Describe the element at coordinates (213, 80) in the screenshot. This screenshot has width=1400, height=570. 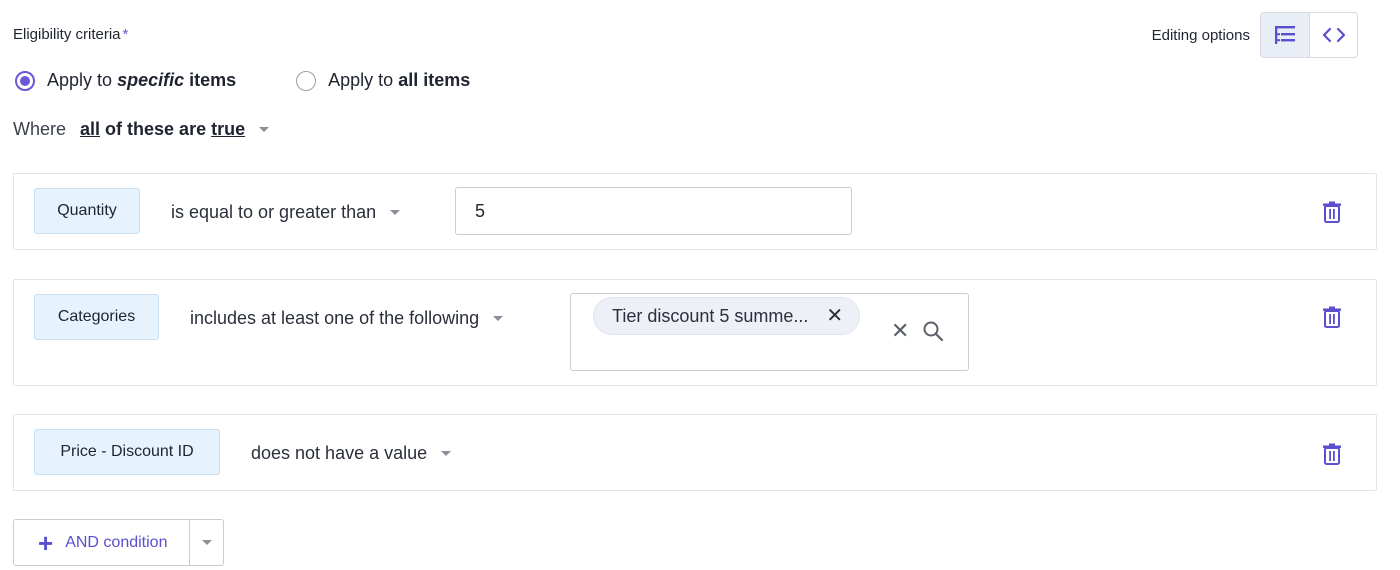
I see `apply-specific-suffix: items` at that location.